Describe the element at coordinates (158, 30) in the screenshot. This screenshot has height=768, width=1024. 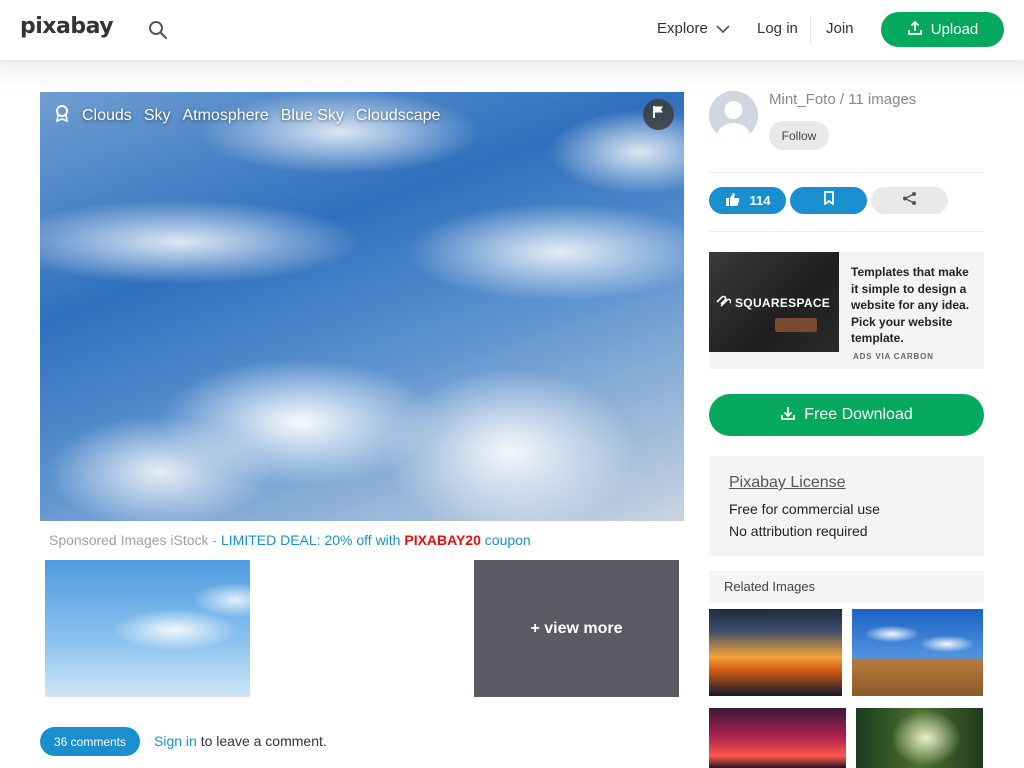
I see `search-icon` at that location.